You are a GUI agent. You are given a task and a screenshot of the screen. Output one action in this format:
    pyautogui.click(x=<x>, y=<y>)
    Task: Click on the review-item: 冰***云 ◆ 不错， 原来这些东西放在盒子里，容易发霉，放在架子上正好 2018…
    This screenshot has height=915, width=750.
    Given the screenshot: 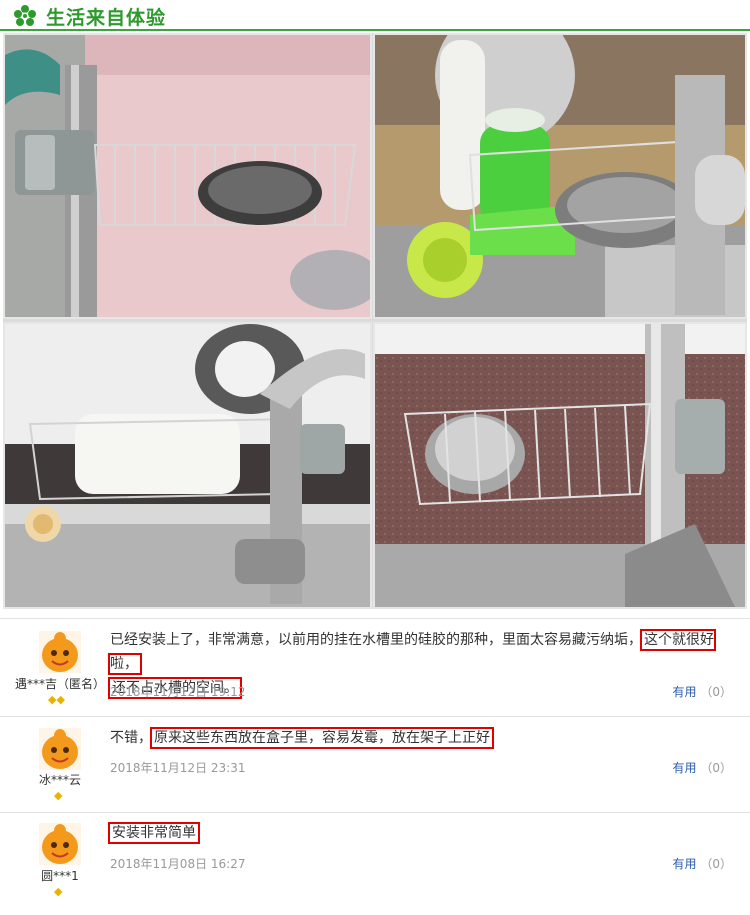 What is the action you would take?
    pyautogui.click(x=375, y=764)
    